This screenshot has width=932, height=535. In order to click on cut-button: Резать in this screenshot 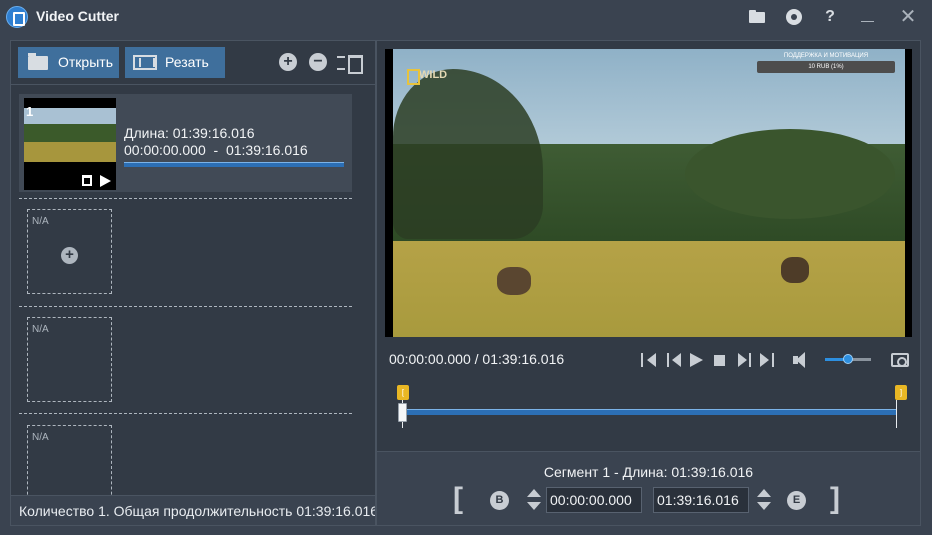, I will do `click(175, 62)`.